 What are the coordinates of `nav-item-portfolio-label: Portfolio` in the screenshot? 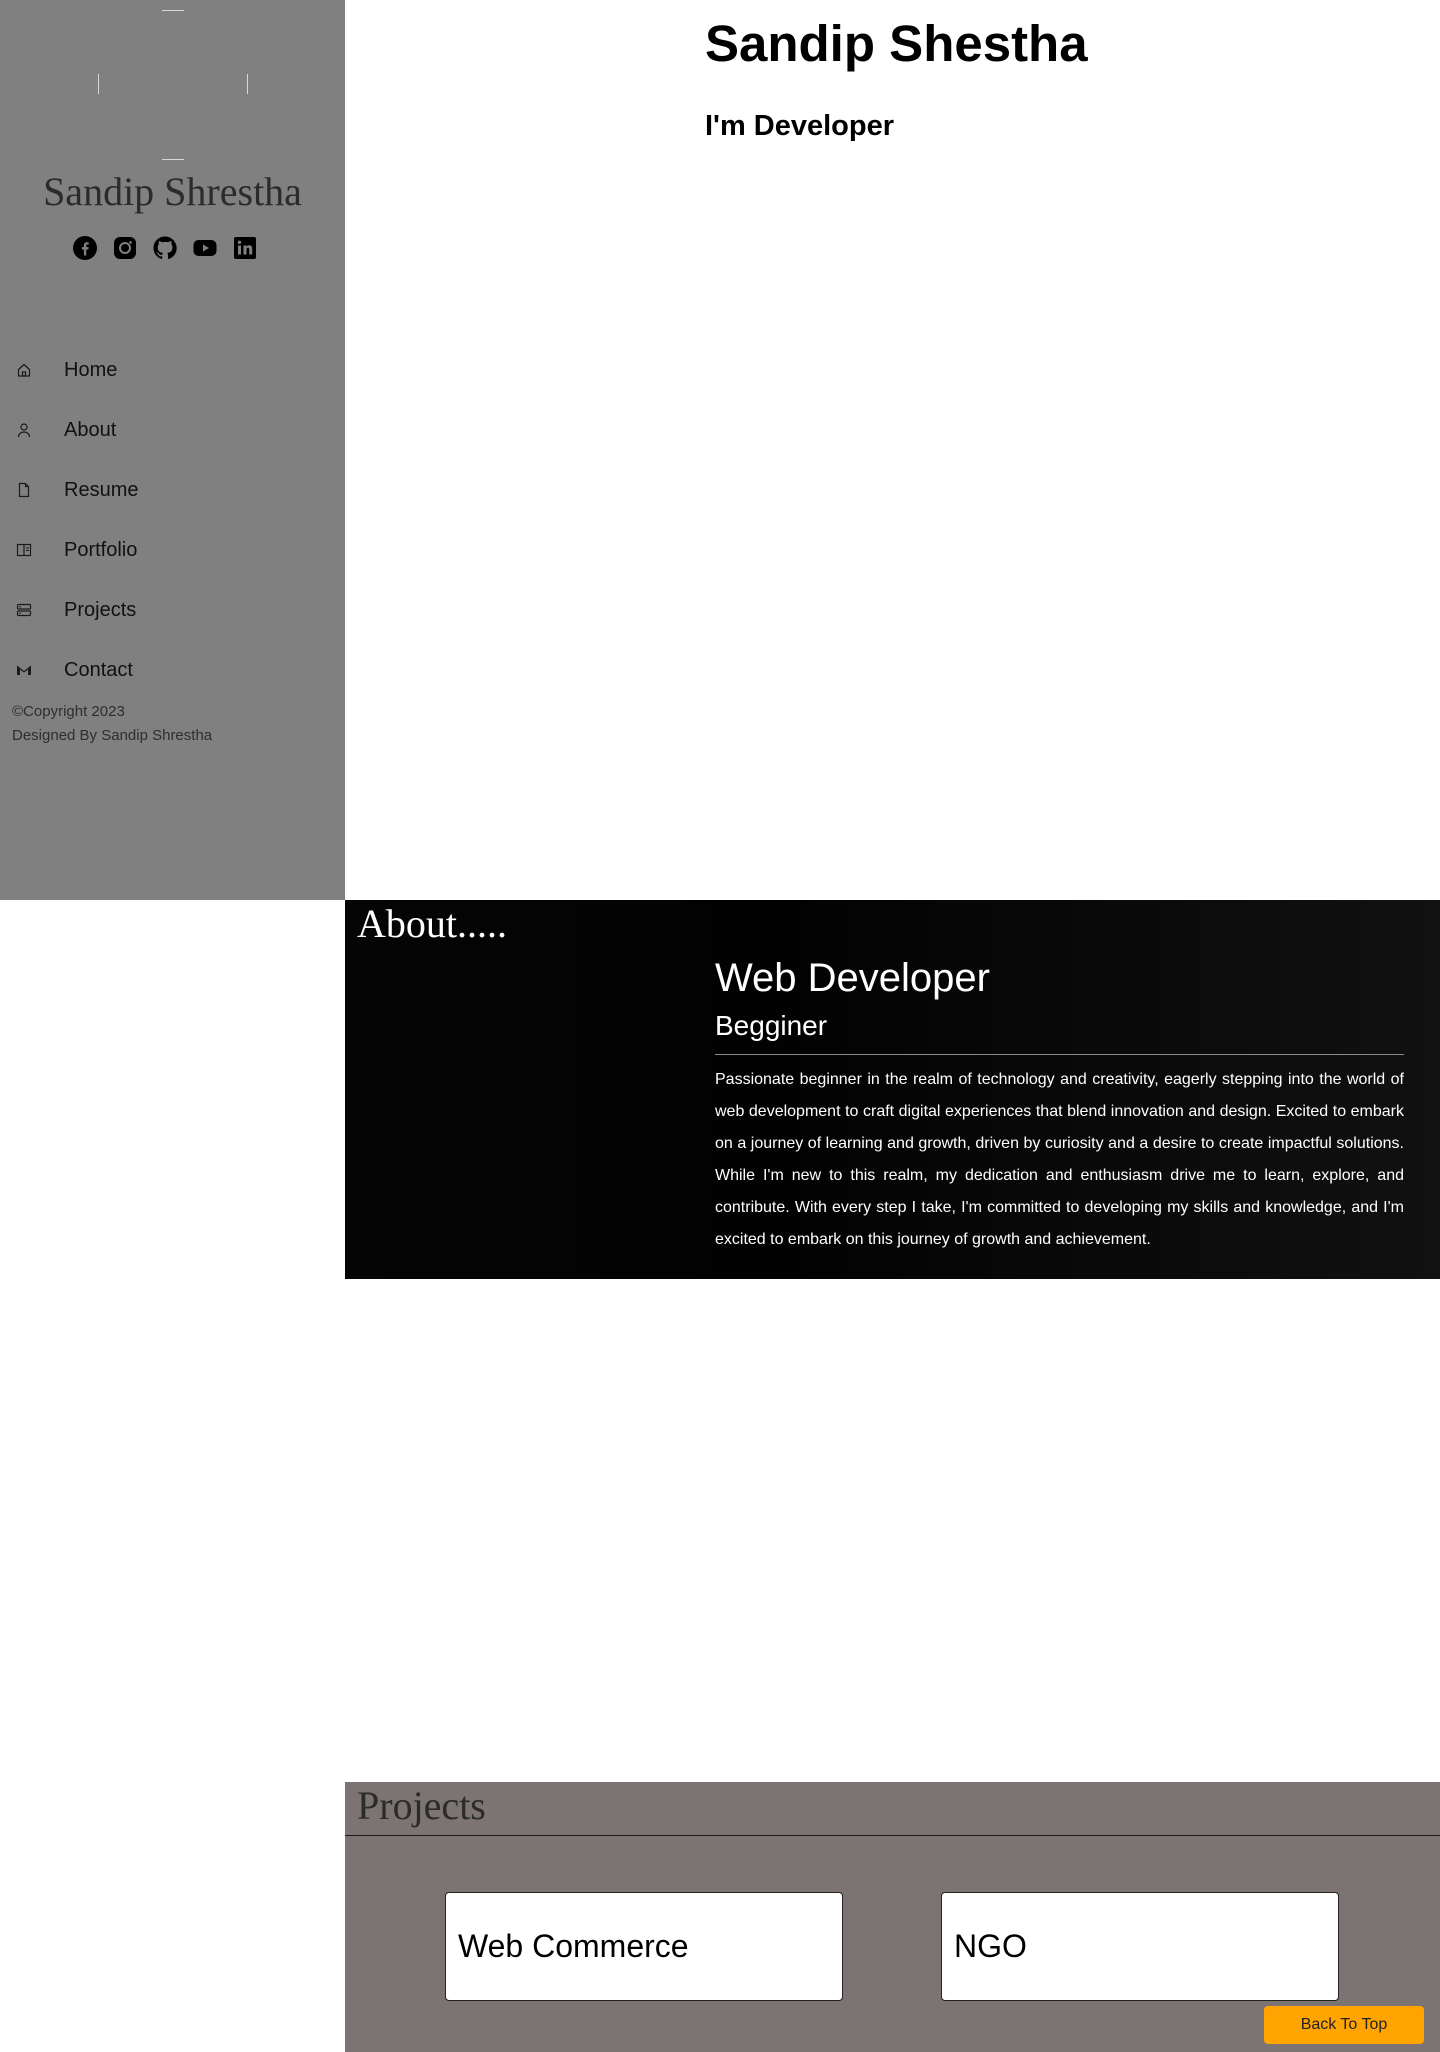 It's located at (101, 549).